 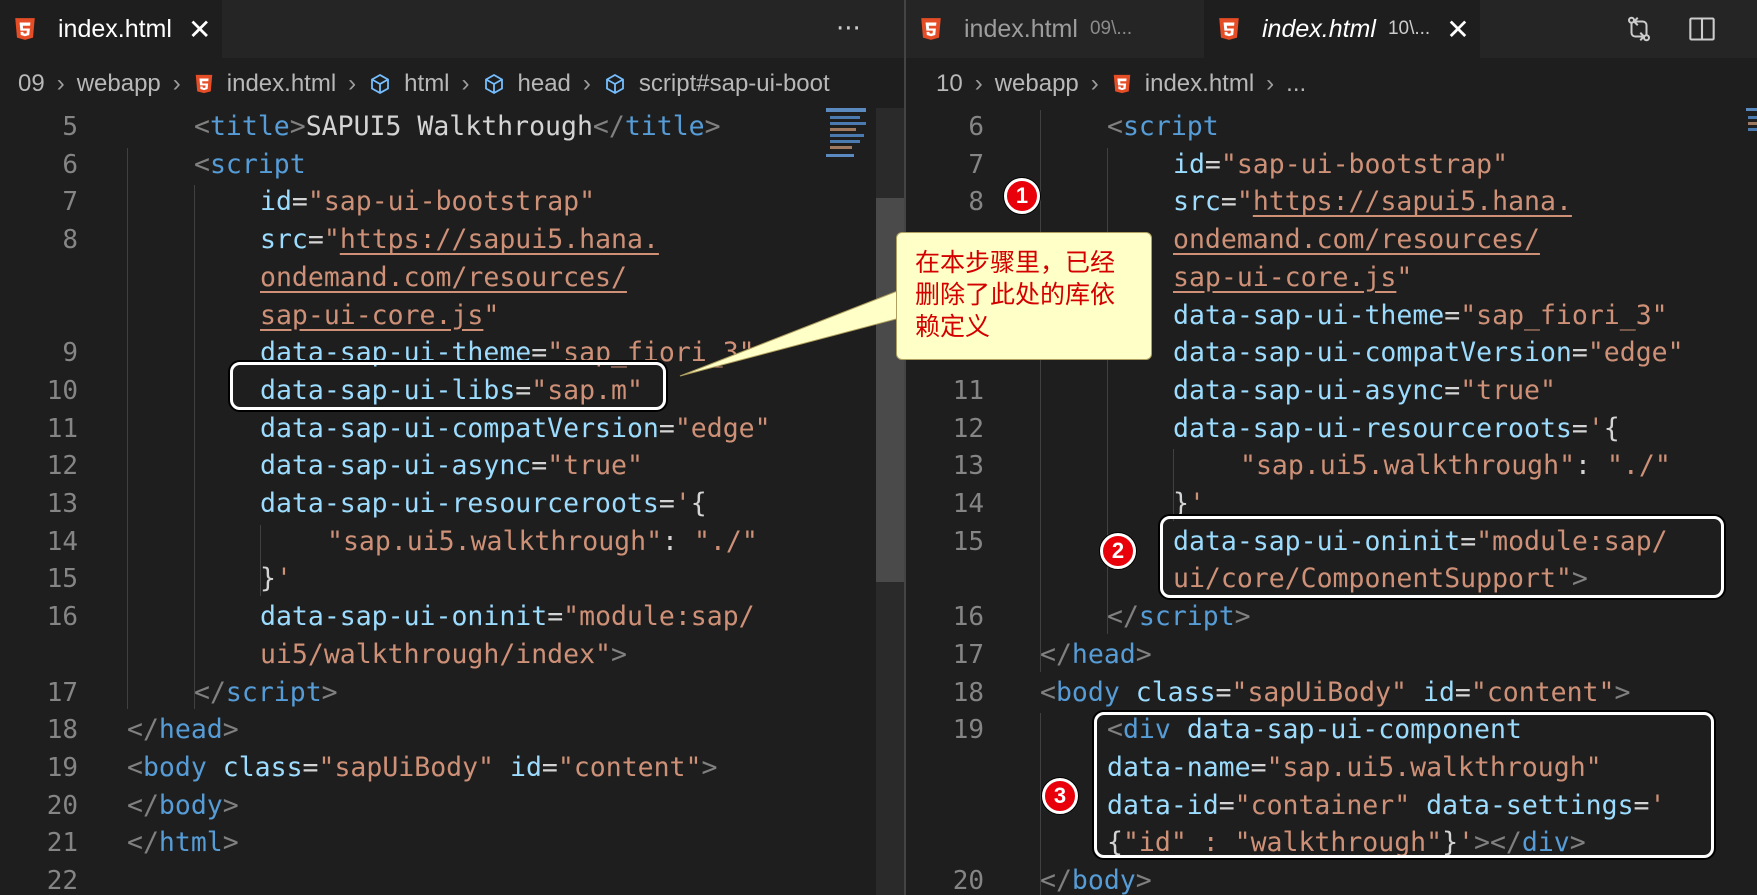 I want to click on callout-pointer, so click(x=790, y=333).